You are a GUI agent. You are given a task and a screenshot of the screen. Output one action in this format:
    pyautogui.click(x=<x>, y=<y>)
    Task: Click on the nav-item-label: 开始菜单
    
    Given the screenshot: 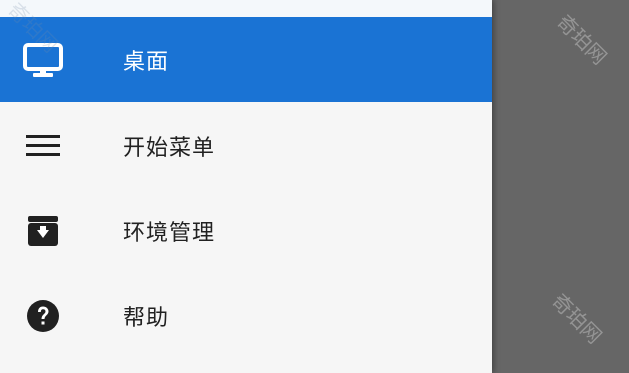 What is the action you would take?
    pyautogui.click(x=169, y=148)
    